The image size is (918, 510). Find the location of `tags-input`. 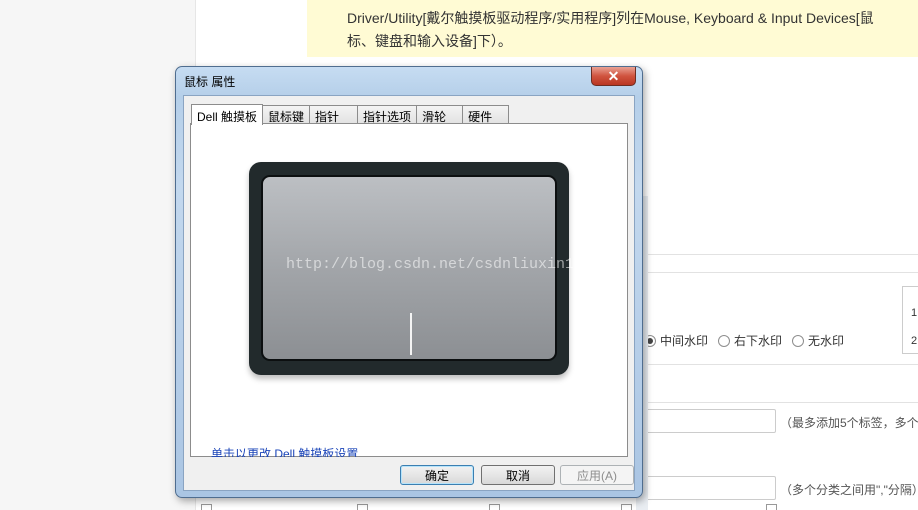

tags-input is located at coordinates (706, 421).